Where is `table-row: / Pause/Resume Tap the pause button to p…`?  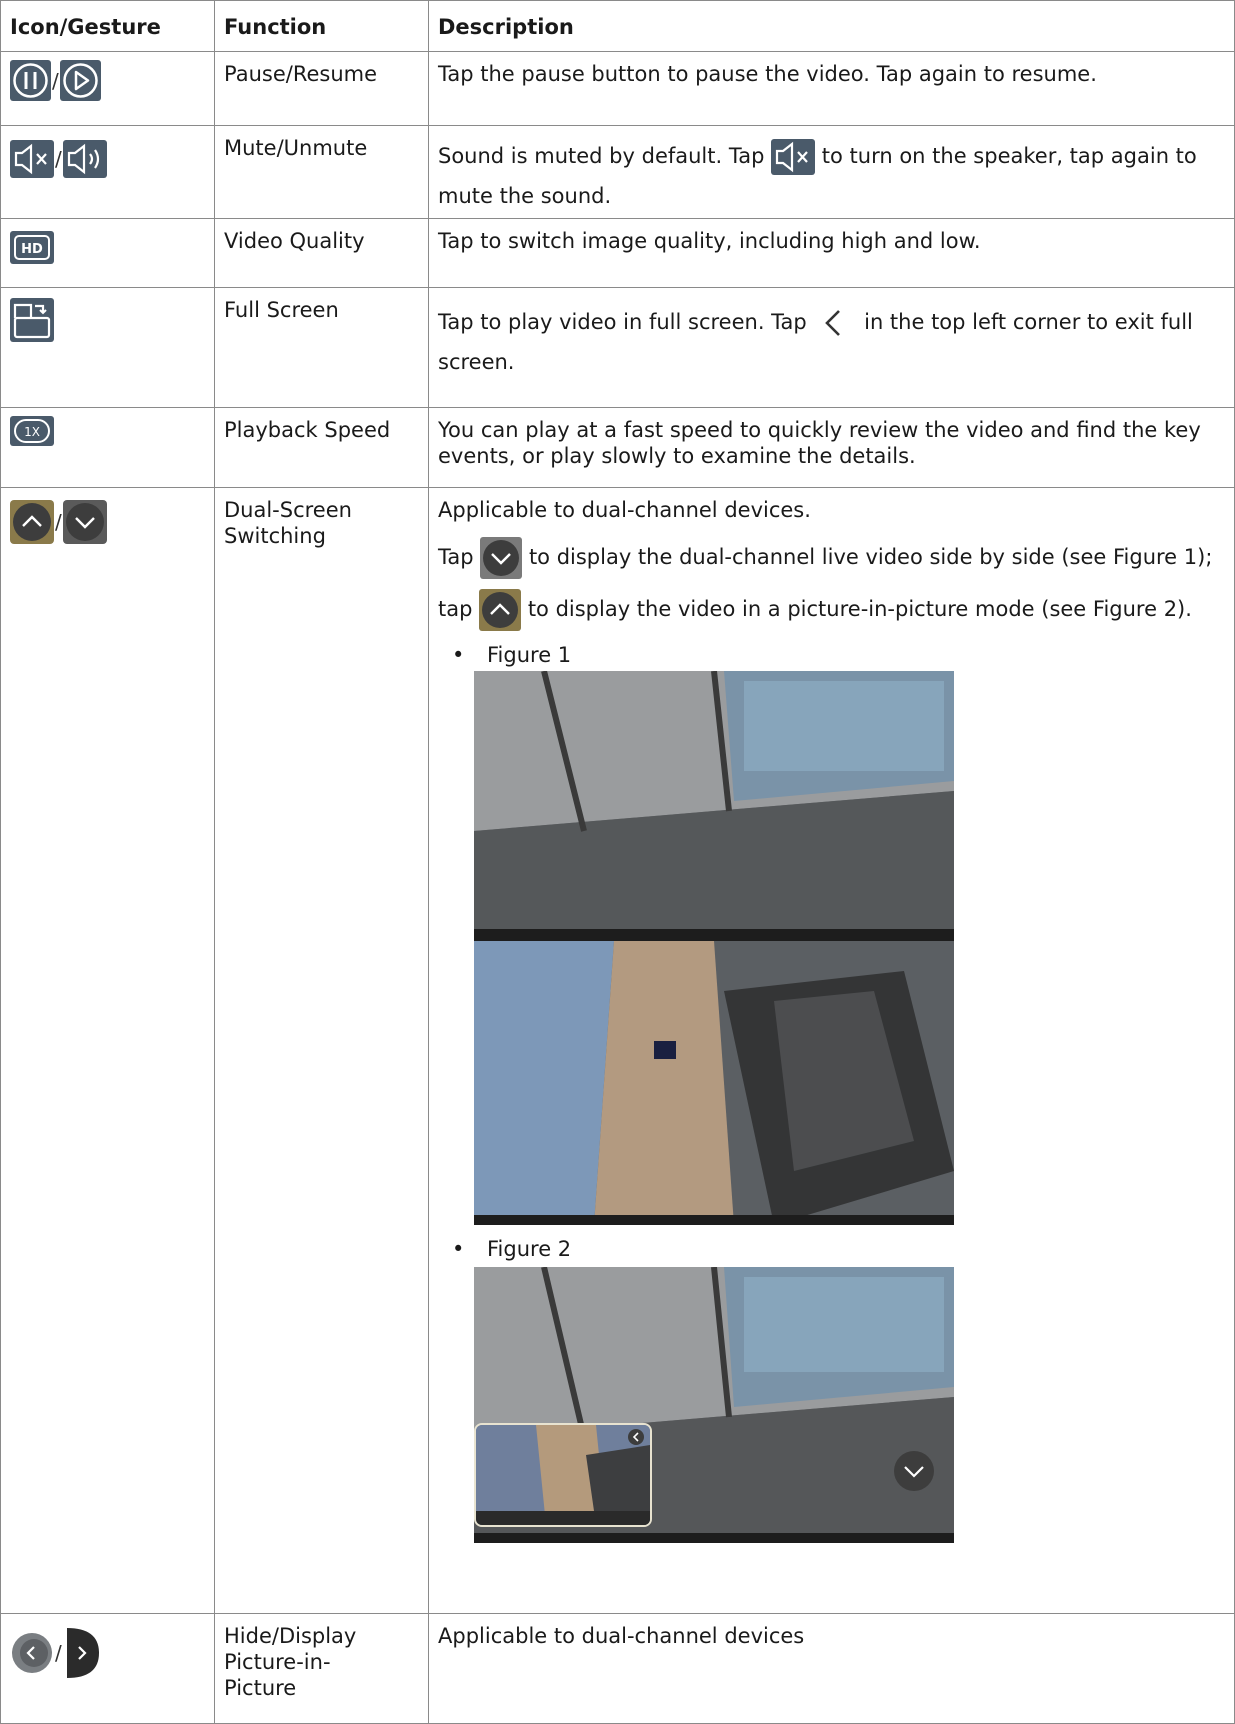 table-row: / Pause/Resume Tap the pause button to p… is located at coordinates (617, 88).